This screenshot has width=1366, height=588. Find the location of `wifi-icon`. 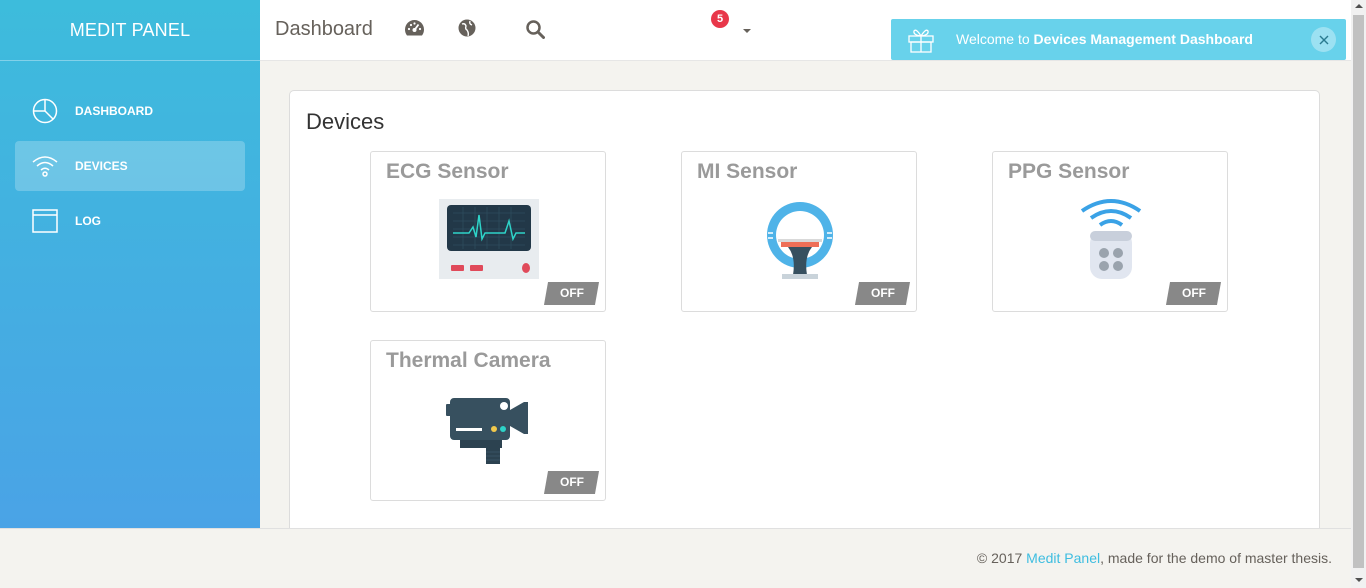

wifi-icon is located at coordinates (45, 166).